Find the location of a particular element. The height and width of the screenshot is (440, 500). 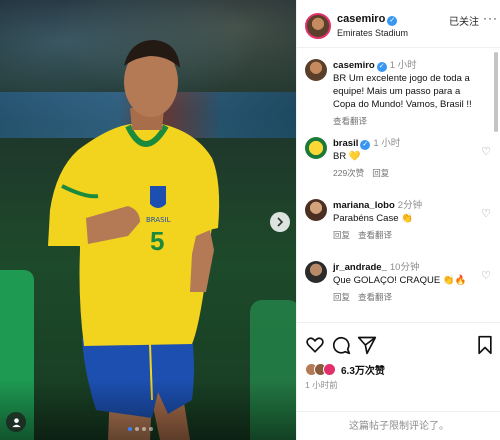

chevron-right-icon is located at coordinates (280, 222).